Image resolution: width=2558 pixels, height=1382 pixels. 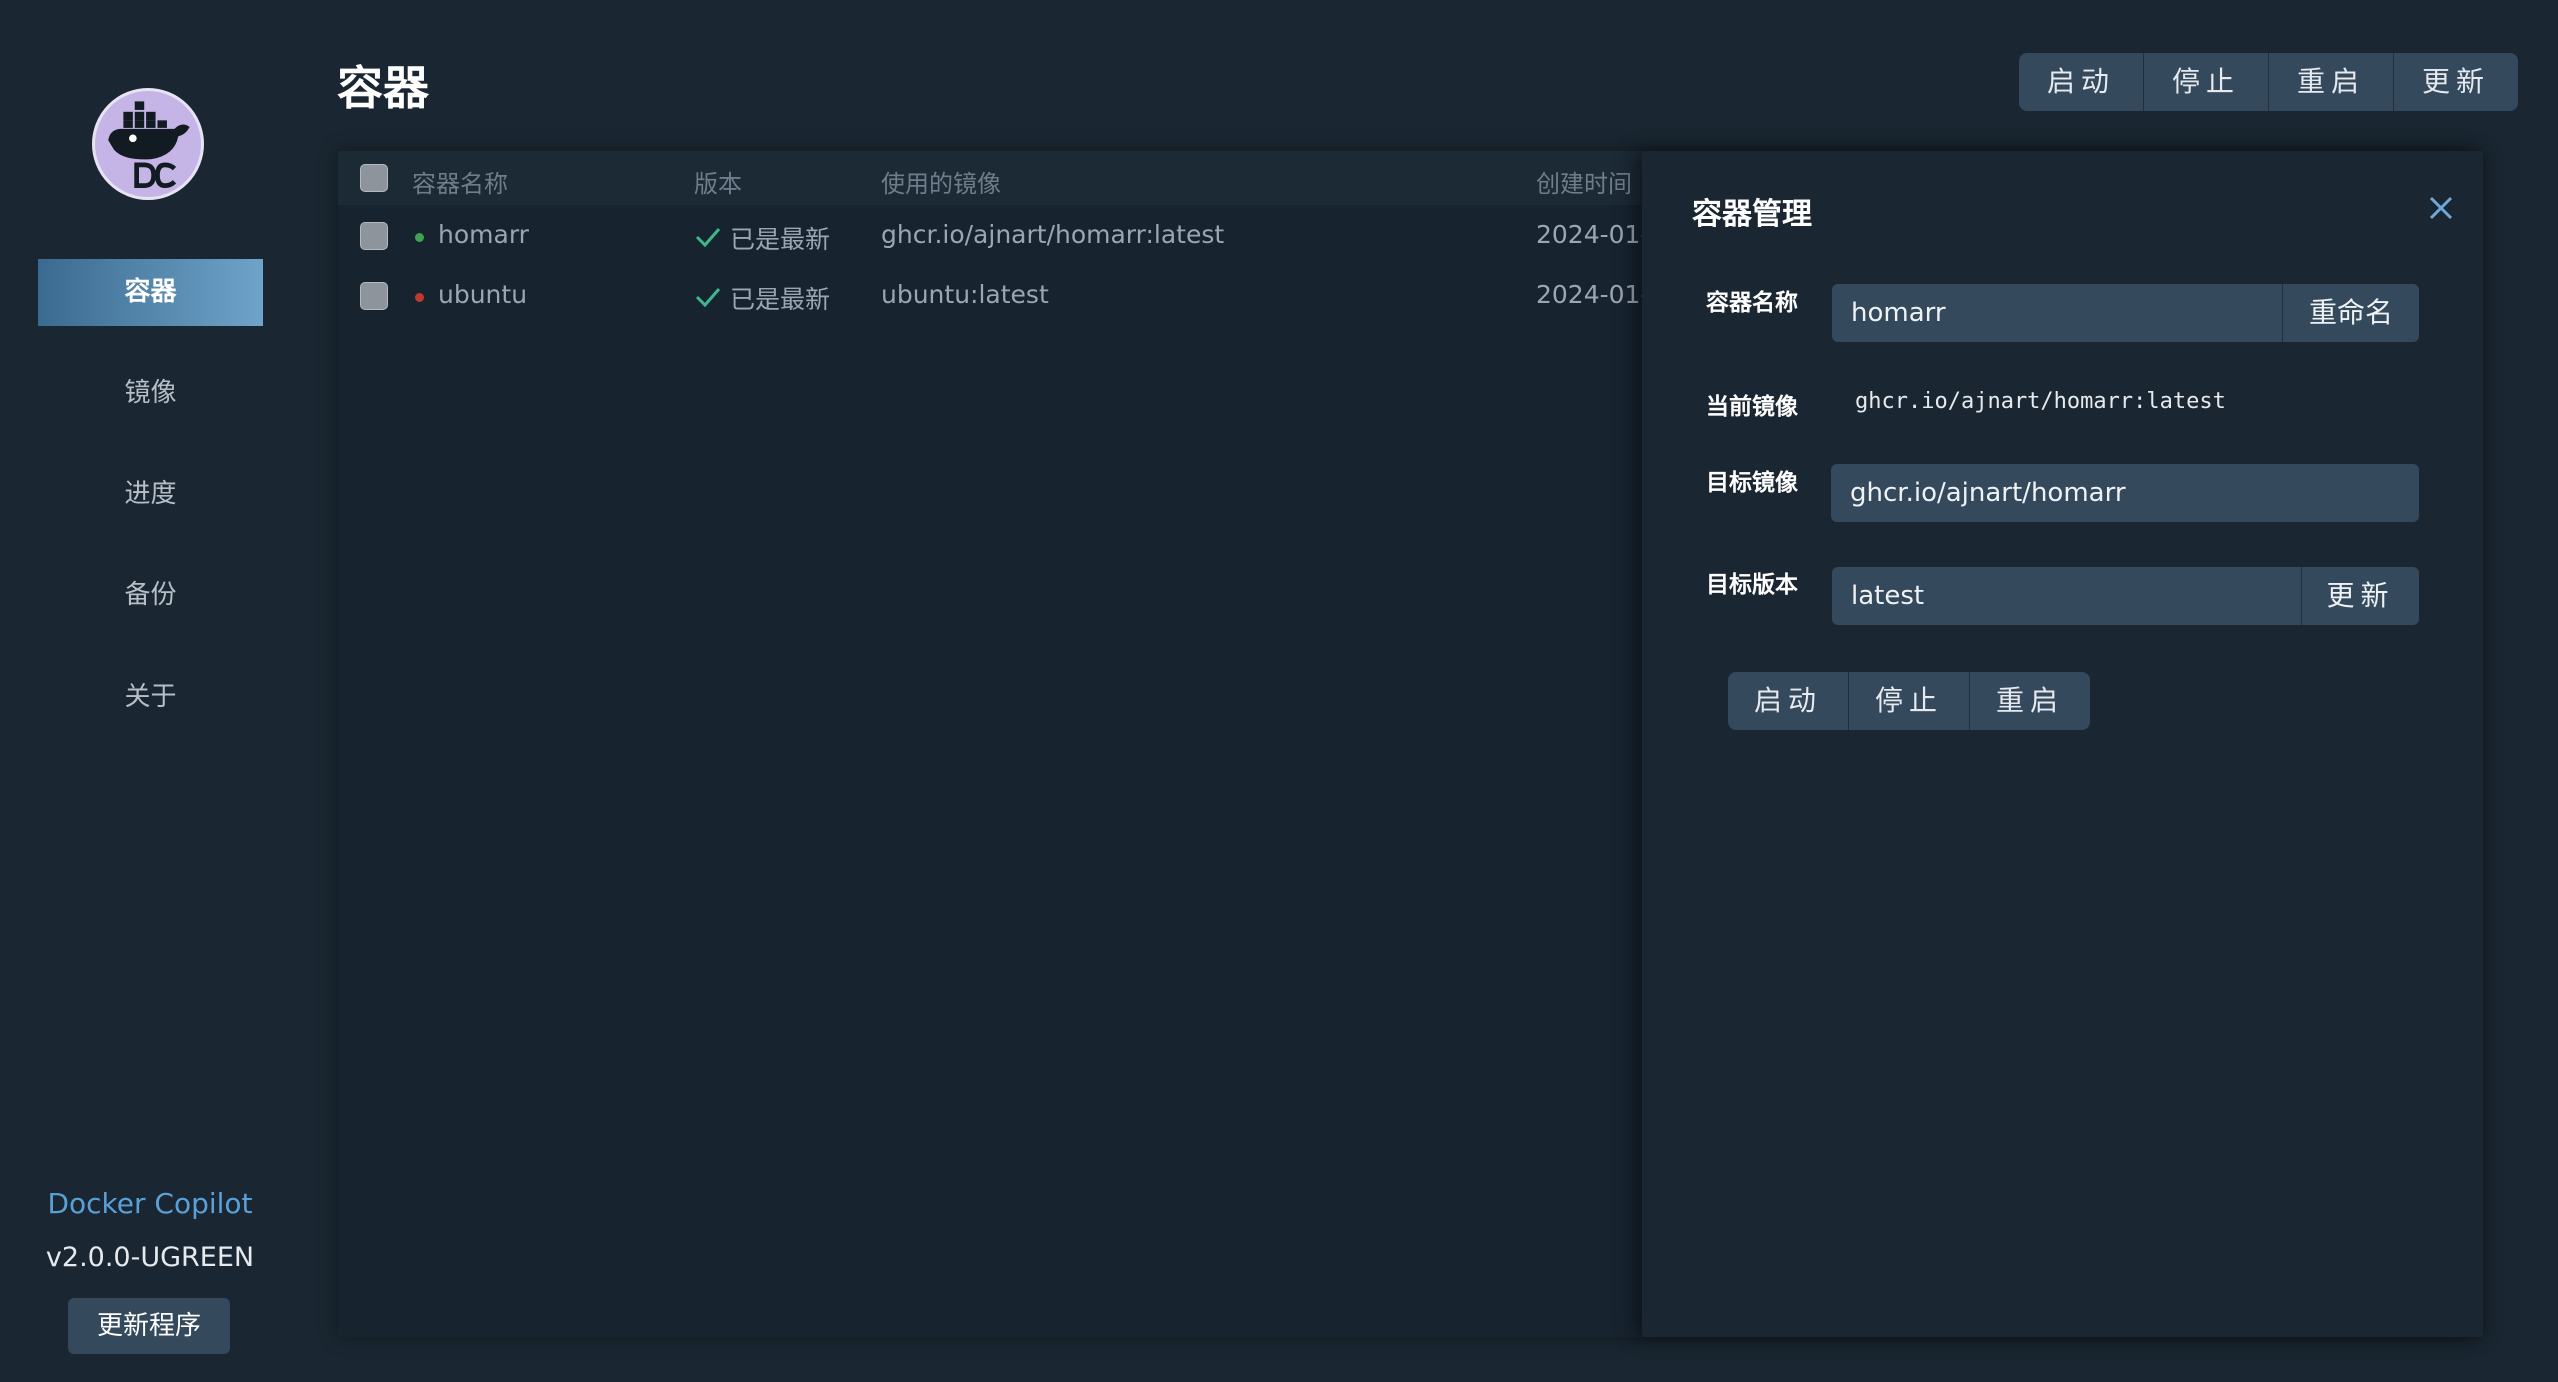 What do you see at coordinates (2066, 596) in the screenshot?
I see `target-version-input: latest` at bounding box center [2066, 596].